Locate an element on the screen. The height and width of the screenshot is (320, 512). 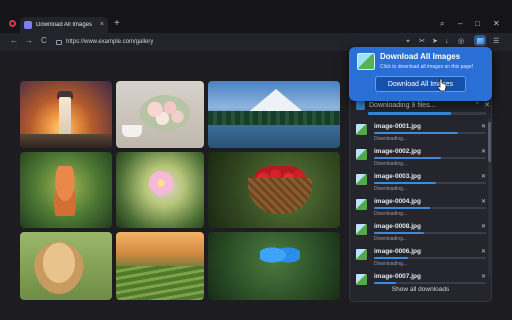
address-bar: https://www.example.com/gallery is located at coordinates (221, 41).